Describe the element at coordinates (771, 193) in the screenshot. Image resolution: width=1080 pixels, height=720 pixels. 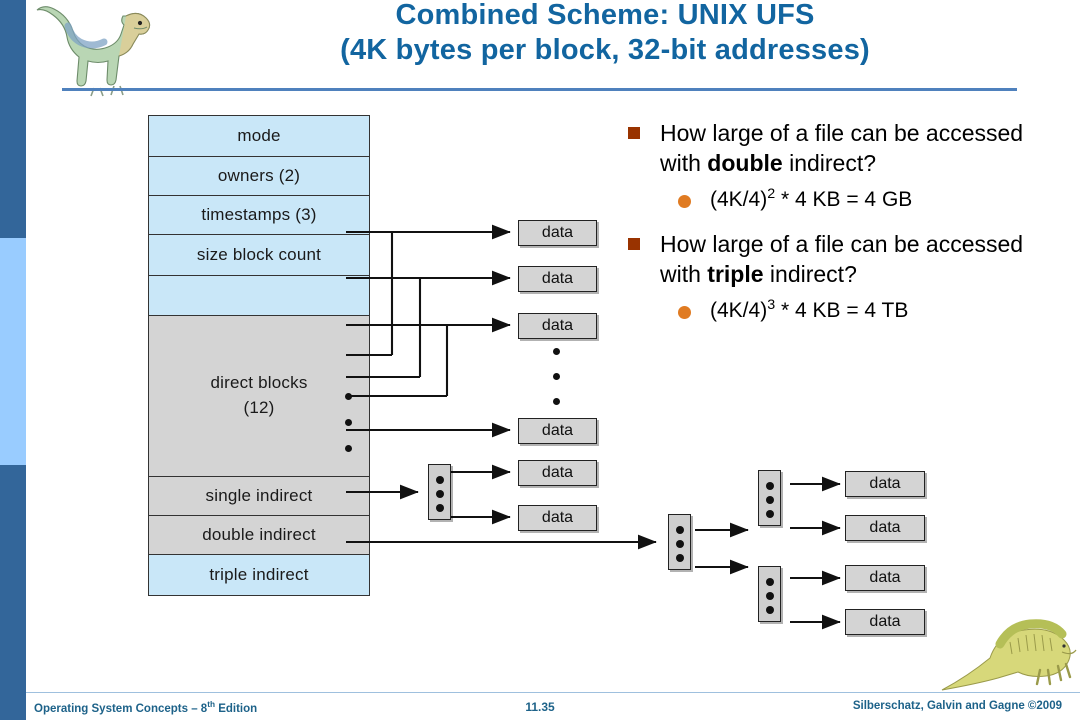
I see `formula-exponent: 2` at that location.